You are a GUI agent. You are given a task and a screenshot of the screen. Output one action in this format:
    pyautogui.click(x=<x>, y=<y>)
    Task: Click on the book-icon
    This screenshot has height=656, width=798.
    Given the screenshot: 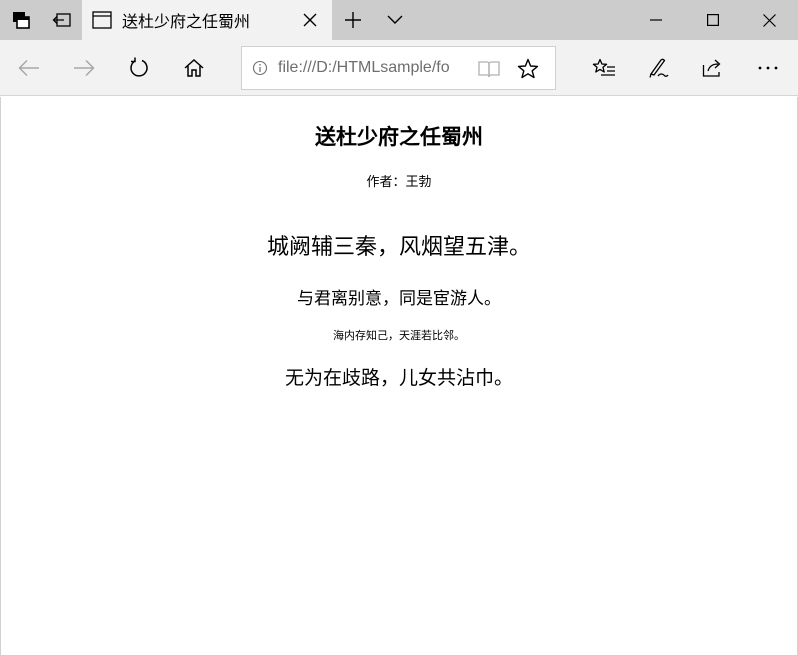 What is the action you would take?
    pyautogui.click(x=489, y=69)
    